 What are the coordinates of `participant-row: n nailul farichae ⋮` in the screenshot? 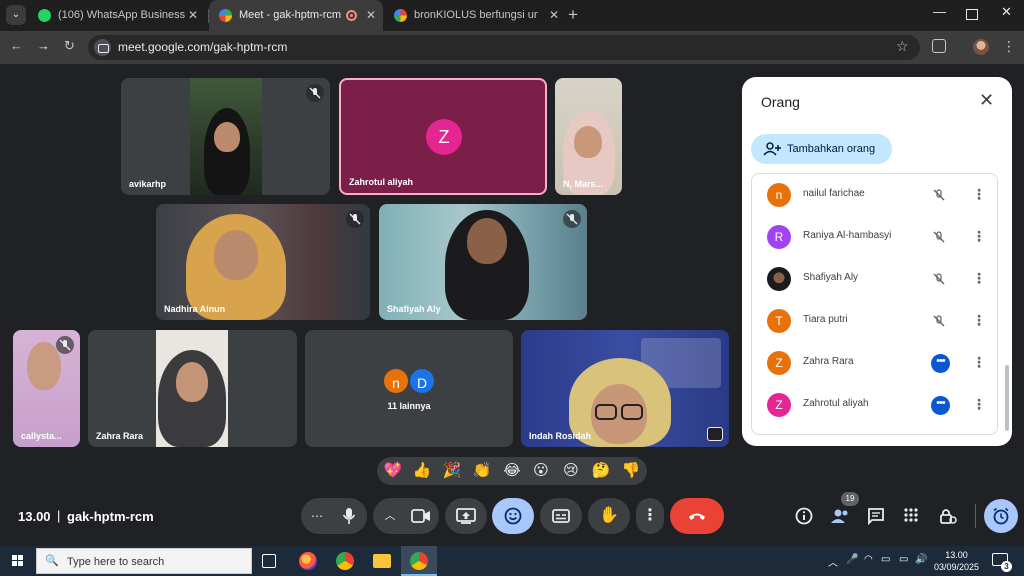 It's located at (874, 195).